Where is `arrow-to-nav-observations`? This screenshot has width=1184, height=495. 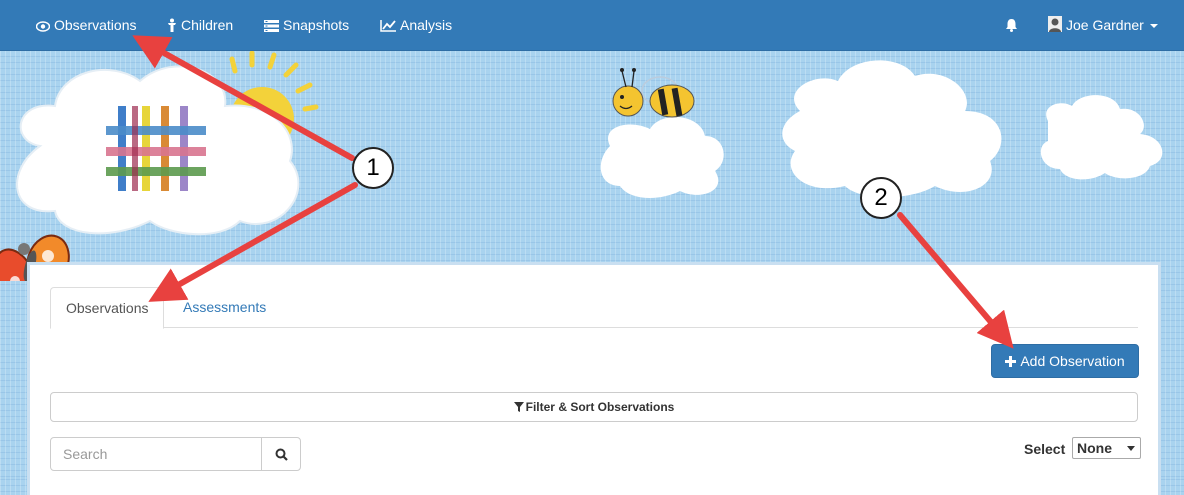 arrow-to-nav-observations is located at coordinates (243, 98).